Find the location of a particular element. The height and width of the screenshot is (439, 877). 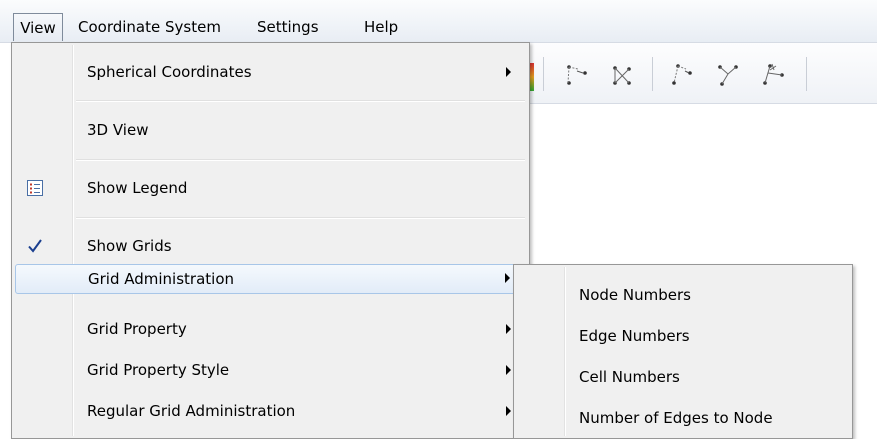

menu-item-regular-grid-administration: Regular Grid Administration is located at coordinates (270, 411).